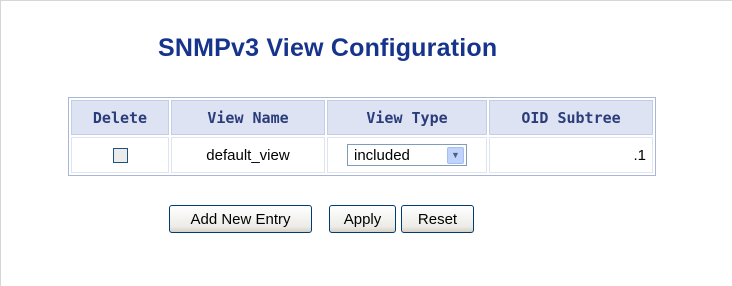 The height and width of the screenshot is (286, 732). I want to click on page-title: SNMPv3 View Configuration, so click(328, 48).